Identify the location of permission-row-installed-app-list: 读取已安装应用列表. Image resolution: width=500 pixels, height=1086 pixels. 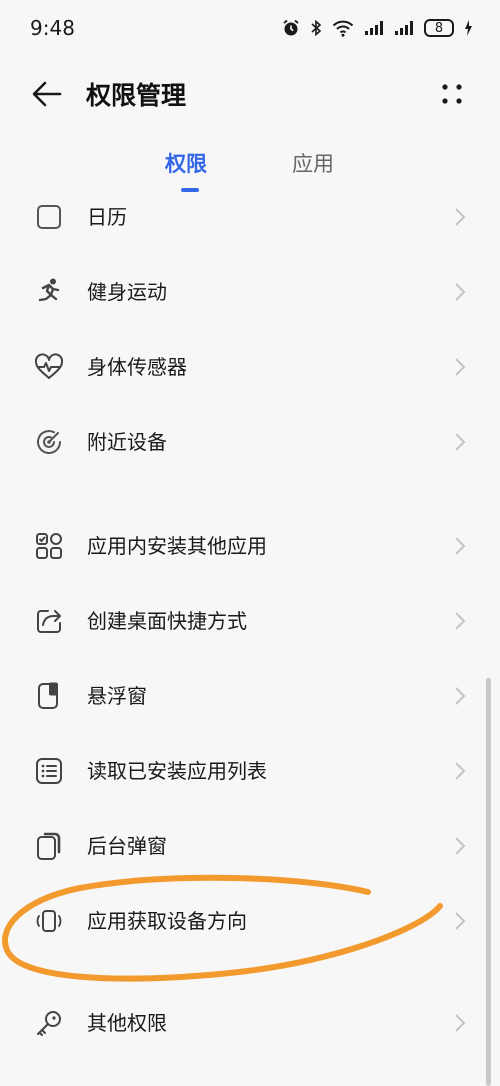
(250, 771).